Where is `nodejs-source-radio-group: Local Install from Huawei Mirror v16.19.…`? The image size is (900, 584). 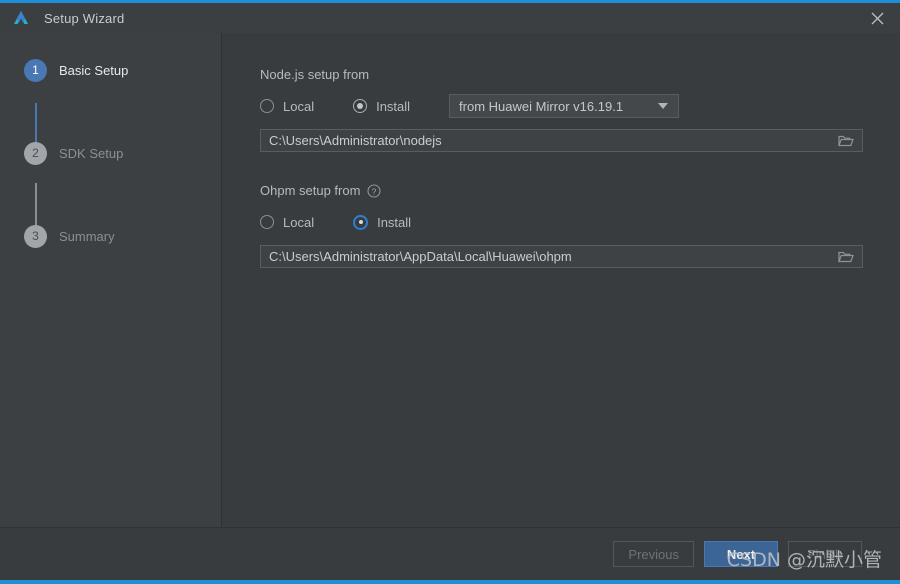
nodejs-source-radio-group: Local Install from Huawei Mirror v16.19.… is located at coordinates (562, 106).